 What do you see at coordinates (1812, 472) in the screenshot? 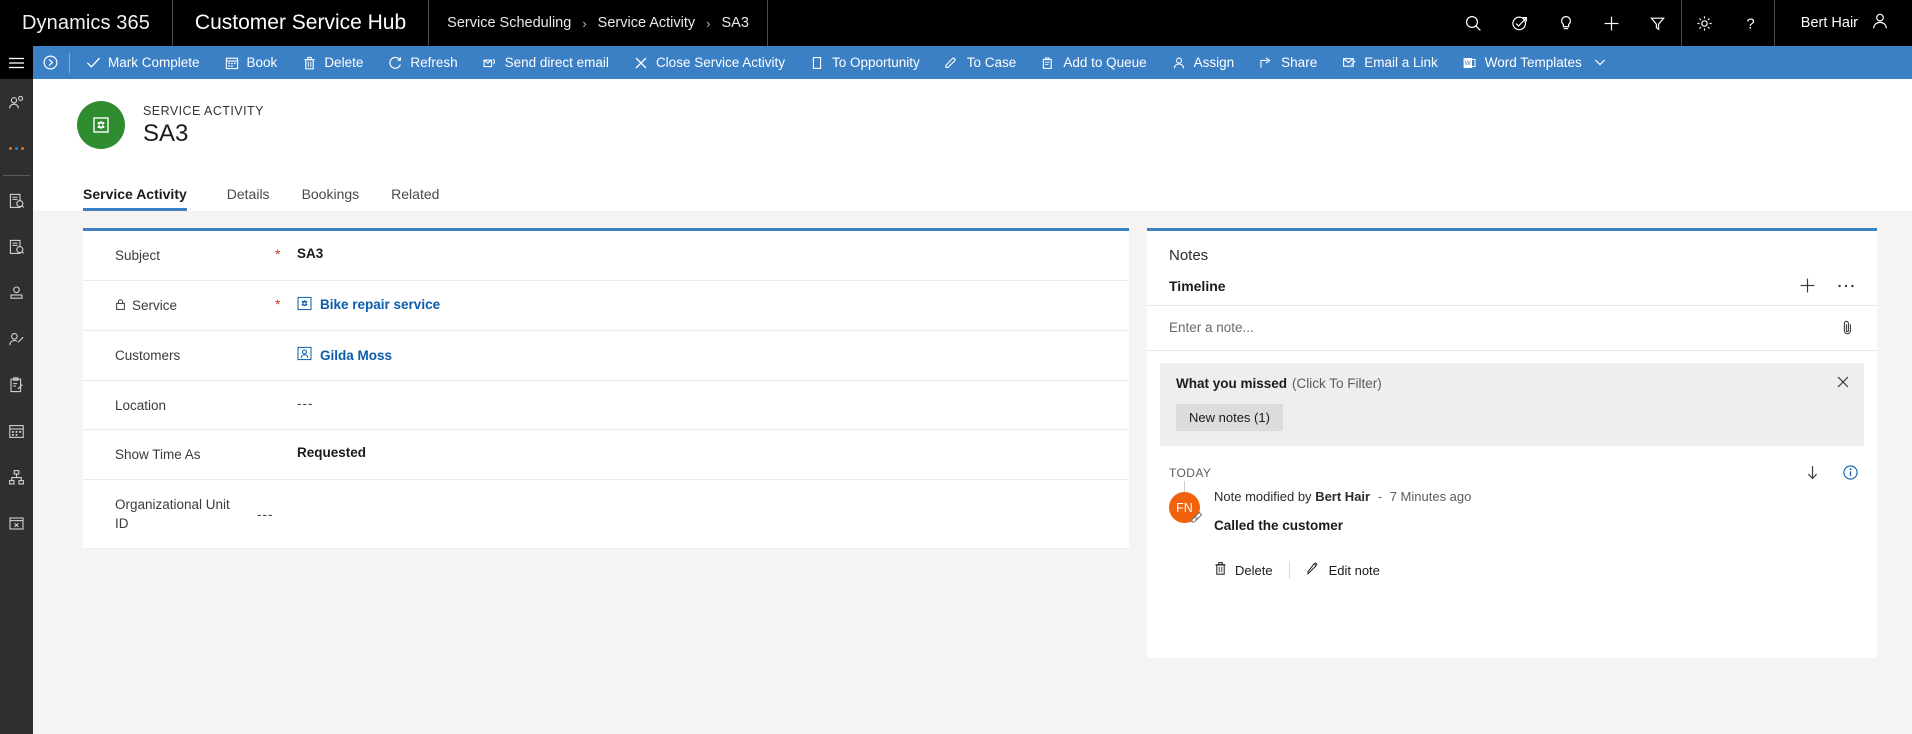
I see `sort-down-arrow-icon` at bounding box center [1812, 472].